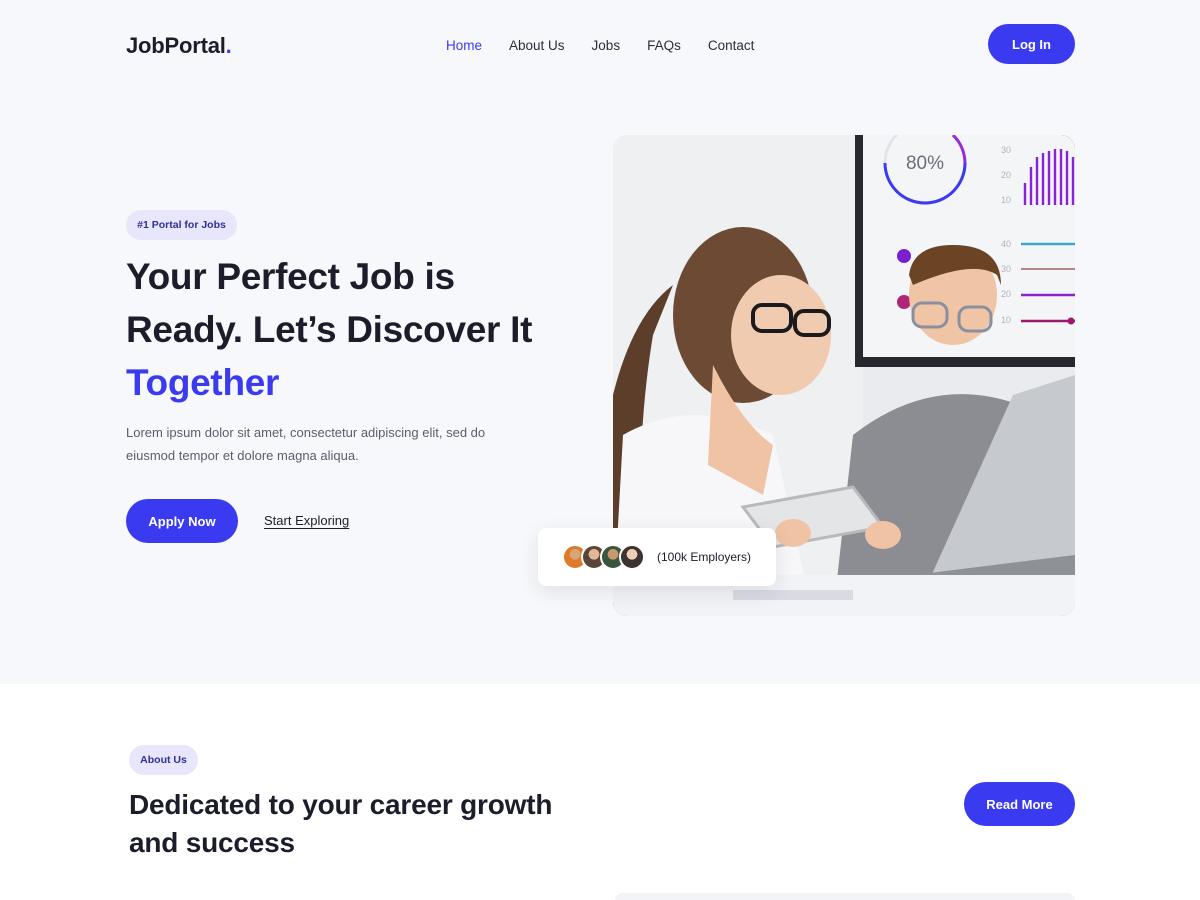  I want to click on hero-title-line-1: Your Perfect Job is, so click(290, 276).